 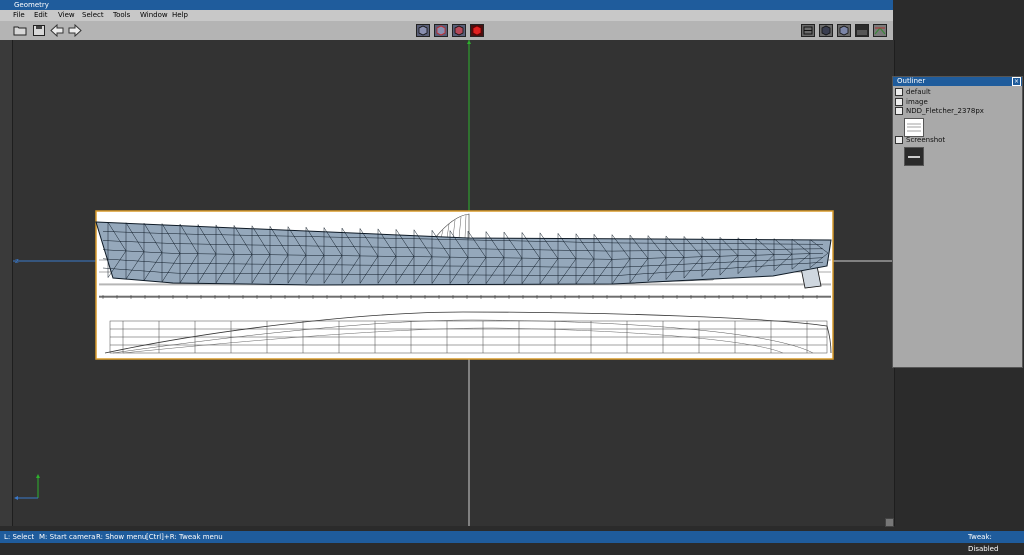 What do you see at coordinates (180, 15) in the screenshot?
I see `menu-help: Help` at bounding box center [180, 15].